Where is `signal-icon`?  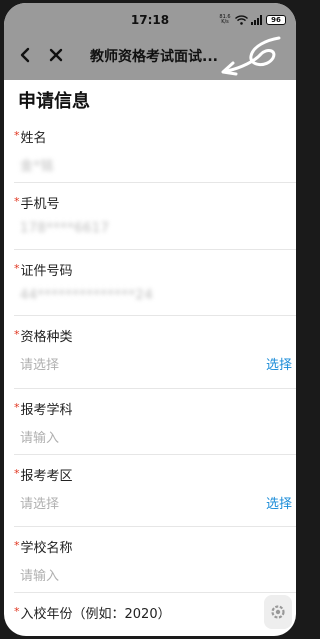 signal-icon is located at coordinates (257, 20).